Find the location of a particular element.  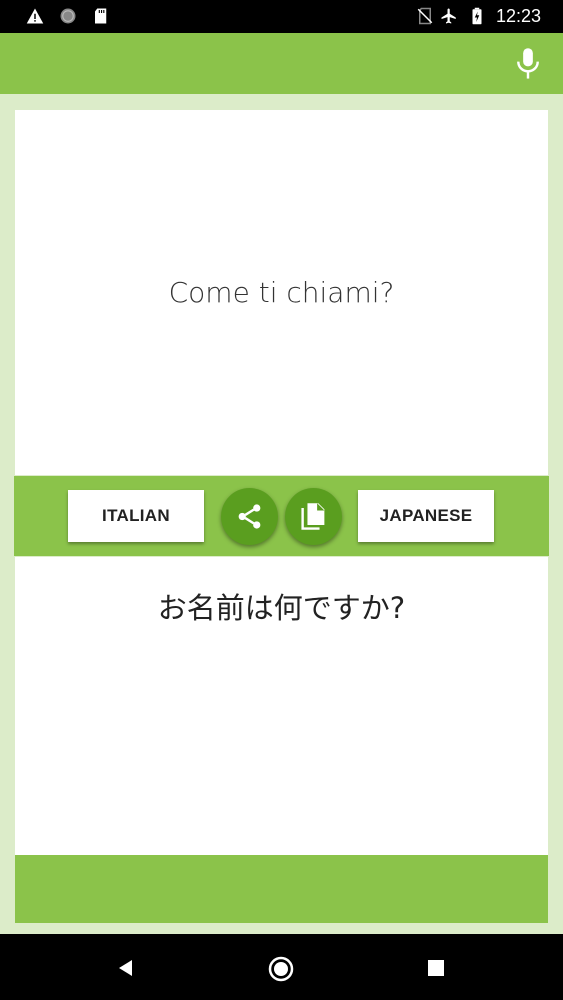

circle-status-icon is located at coordinates (68, 16).